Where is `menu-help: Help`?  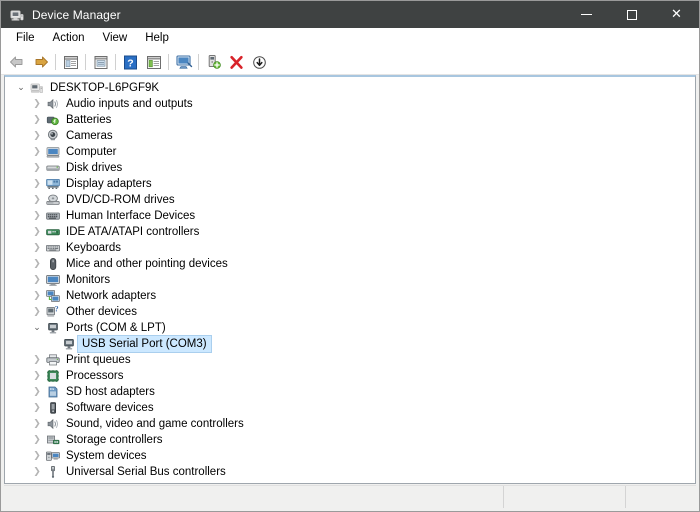
menu-help: Help is located at coordinates (157, 38).